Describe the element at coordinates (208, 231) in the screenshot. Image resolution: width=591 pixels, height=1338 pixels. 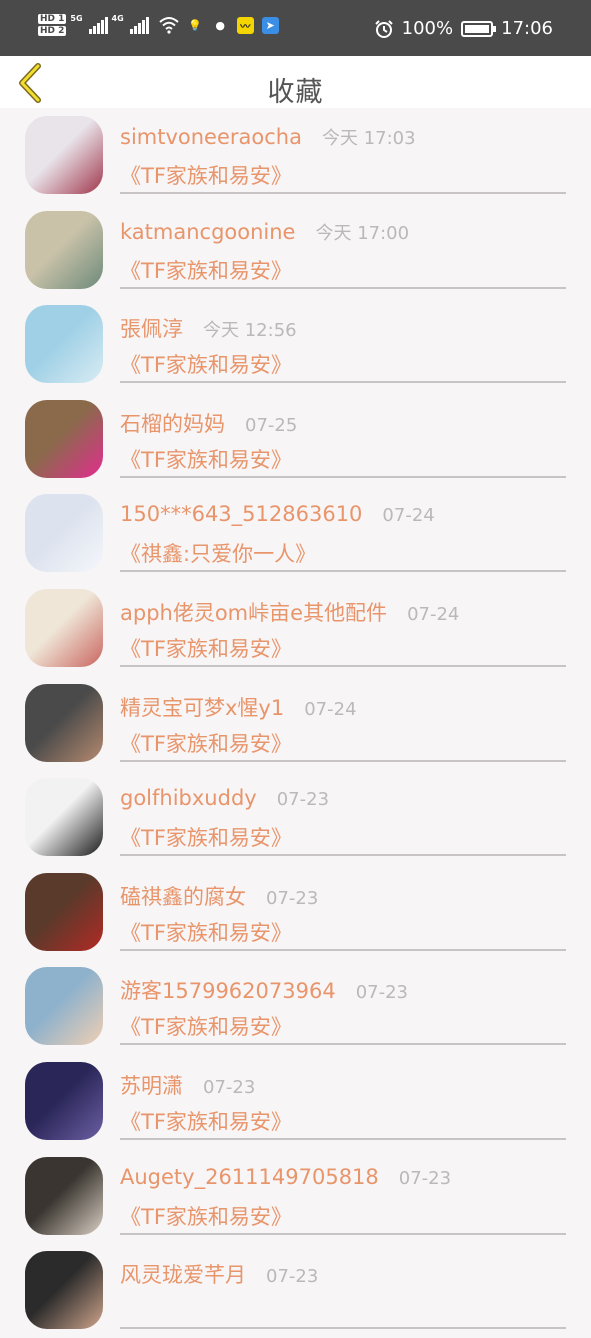
I see `user-name: katmancgoonine` at that location.